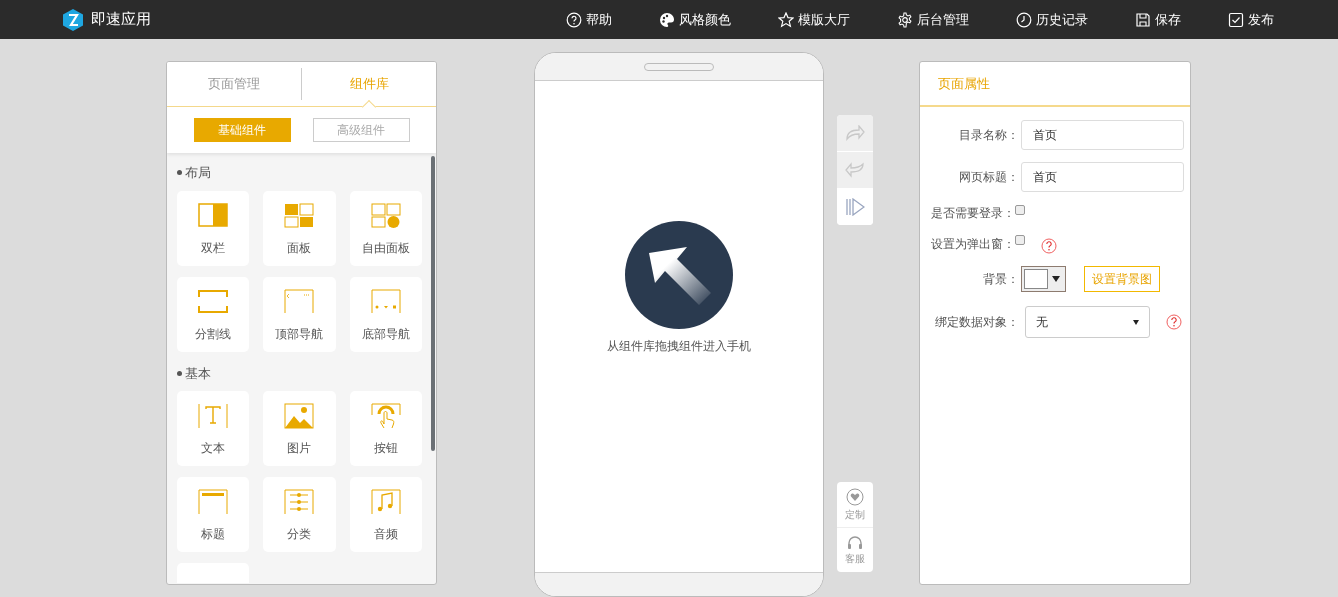 This screenshot has height=597, width=1338. Describe the element at coordinates (299, 502) in the screenshot. I see `list-sliders-icon` at that location.